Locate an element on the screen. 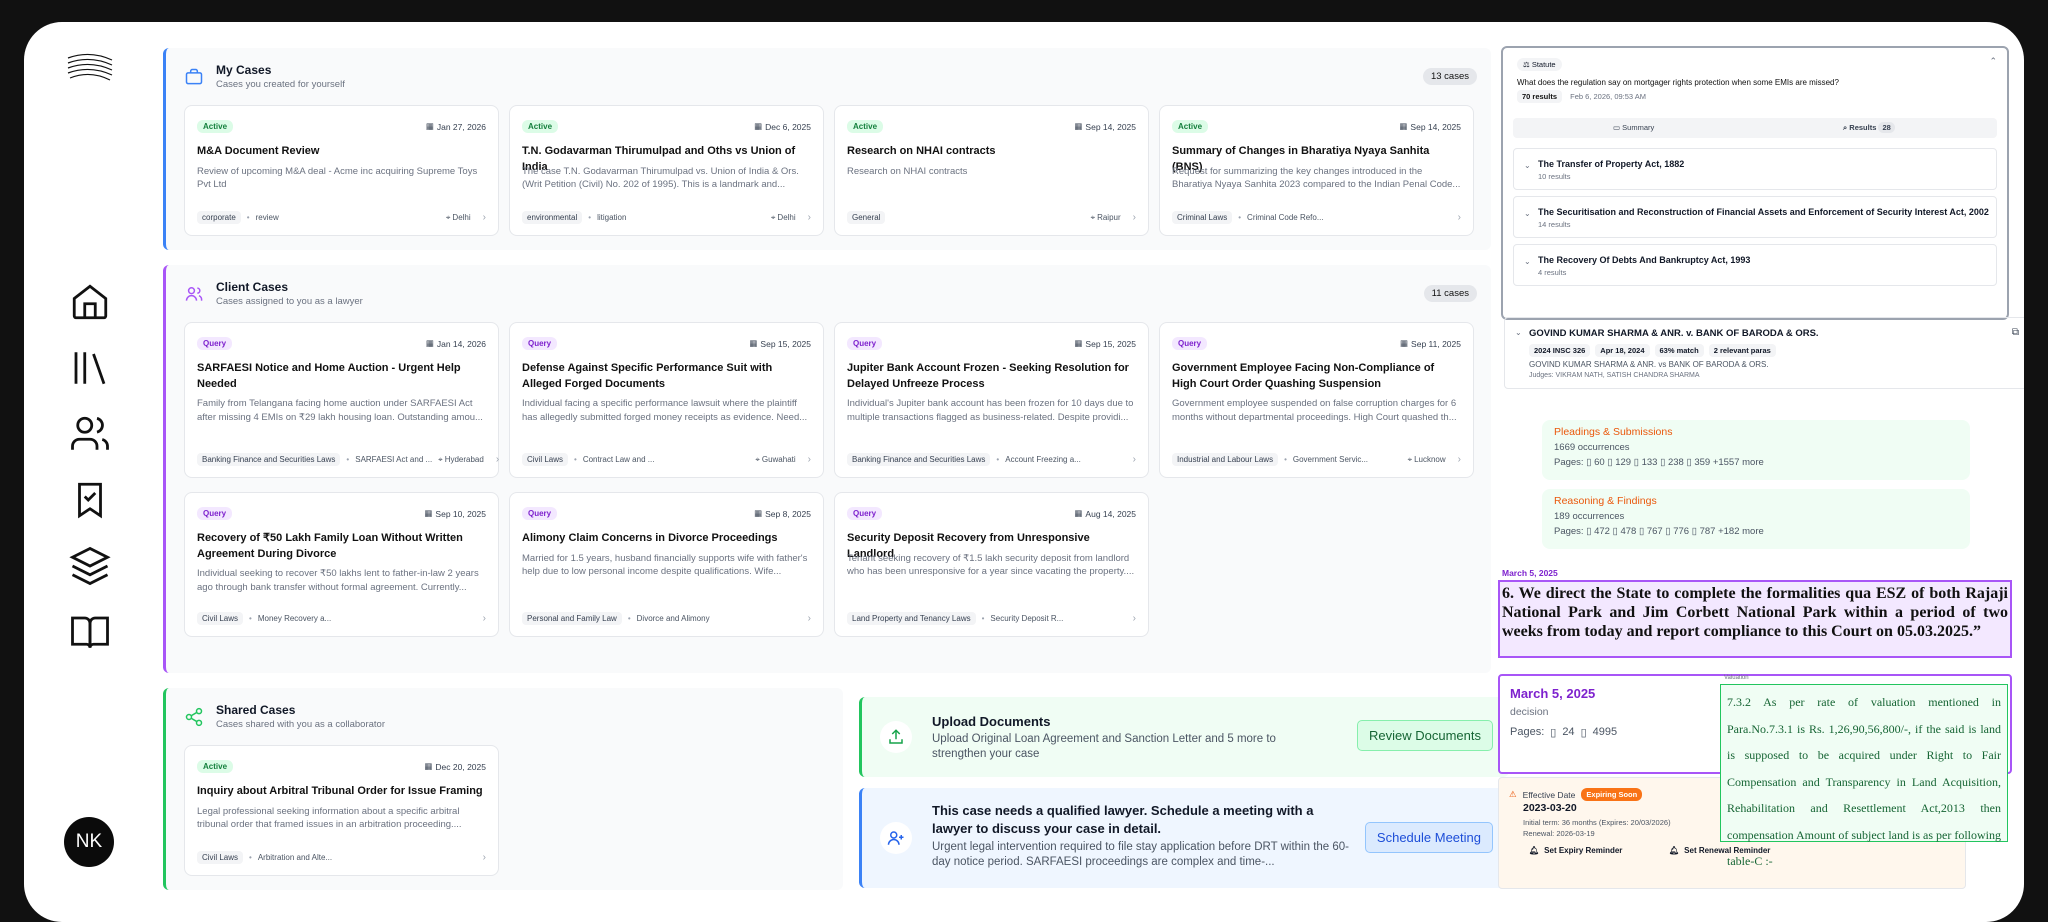 The width and height of the screenshot is (2048, 922). case-tag: corporate is located at coordinates (219, 217).